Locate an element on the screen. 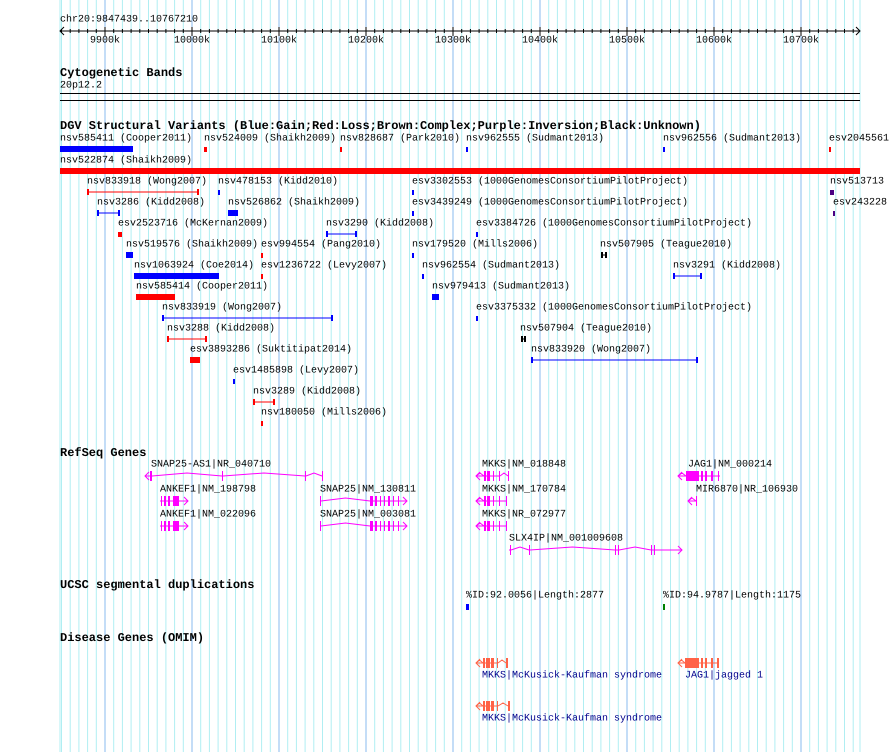 The height and width of the screenshot is (752, 890). variant-label: nsv3290 (Kidd2008) is located at coordinates (380, 224).